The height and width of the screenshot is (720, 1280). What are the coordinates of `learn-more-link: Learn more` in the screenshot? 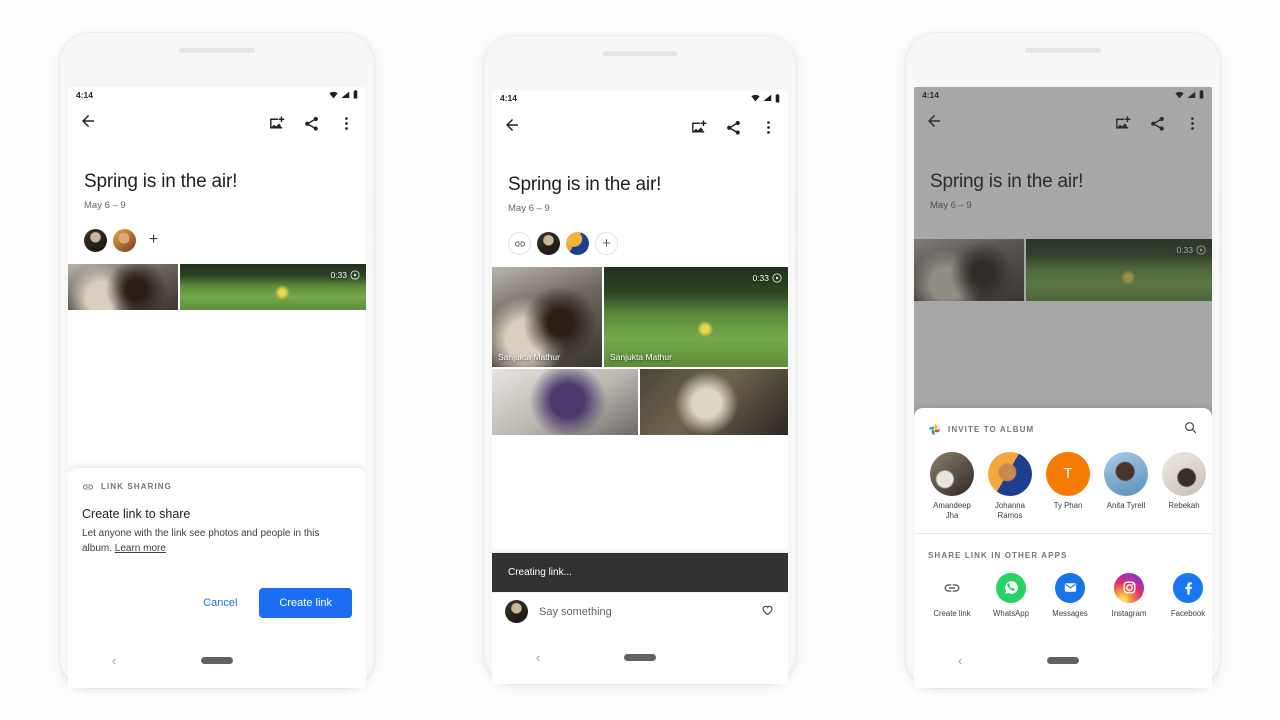 It's located at (140, 548).